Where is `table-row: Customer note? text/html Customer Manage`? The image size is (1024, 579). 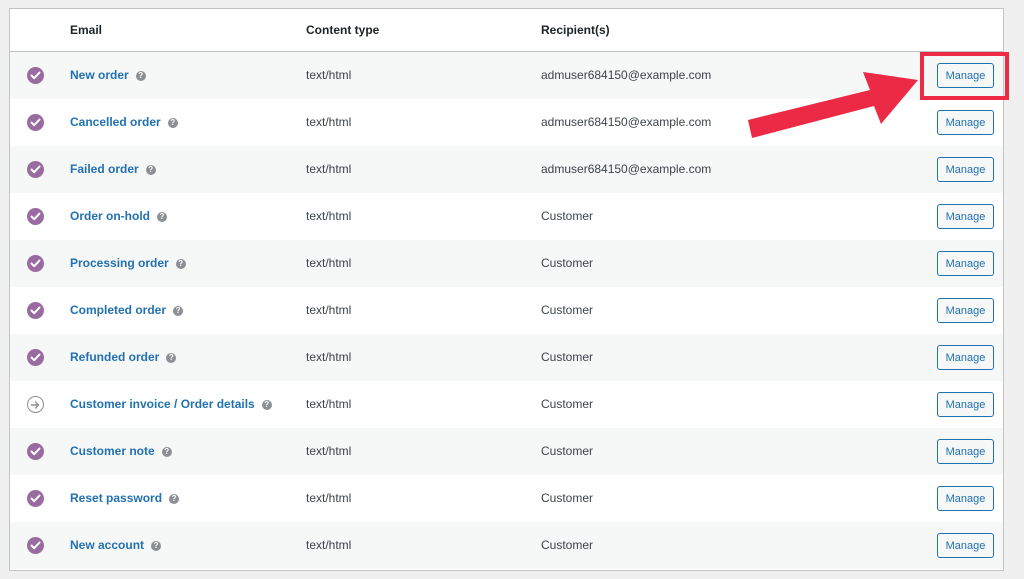
table-row: Customer note? text/html Customer Manage is located at coordinates (506, 451).